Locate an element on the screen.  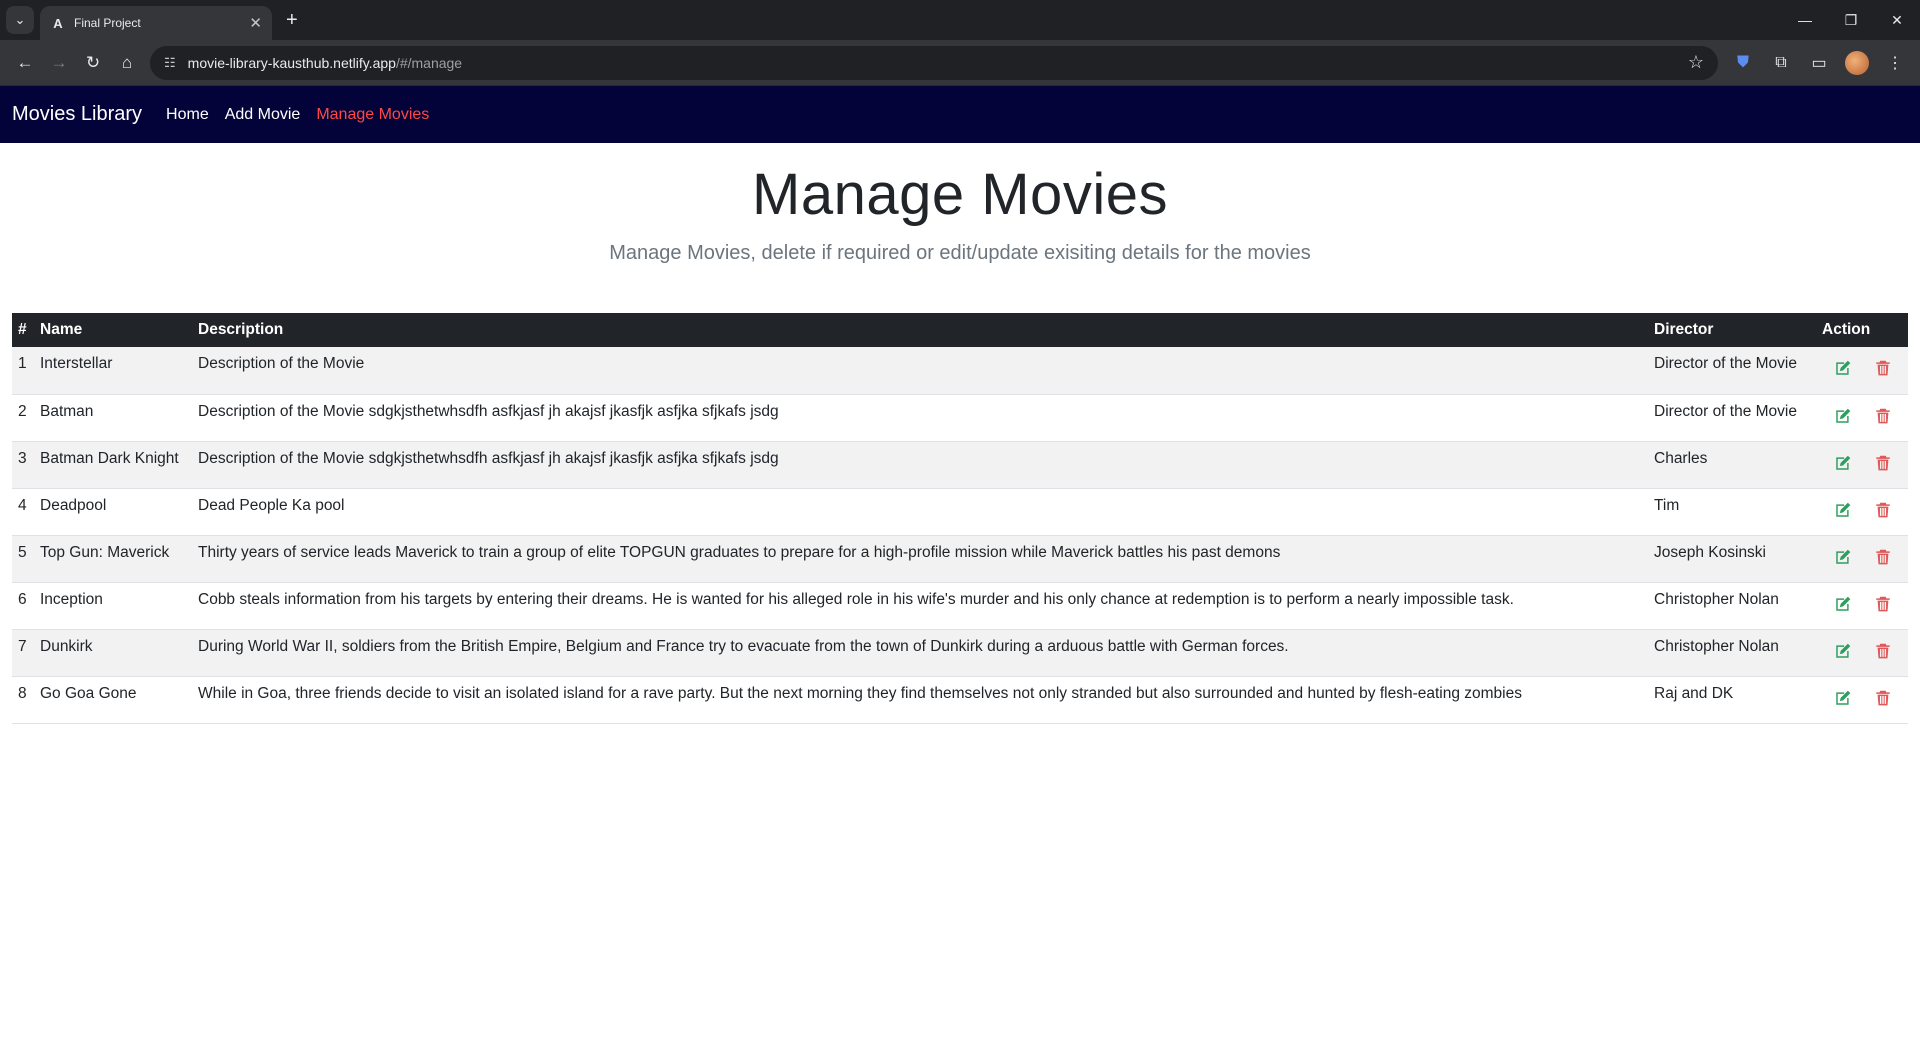
movie-name: Dunkirk is located at coordinates (113, 653).